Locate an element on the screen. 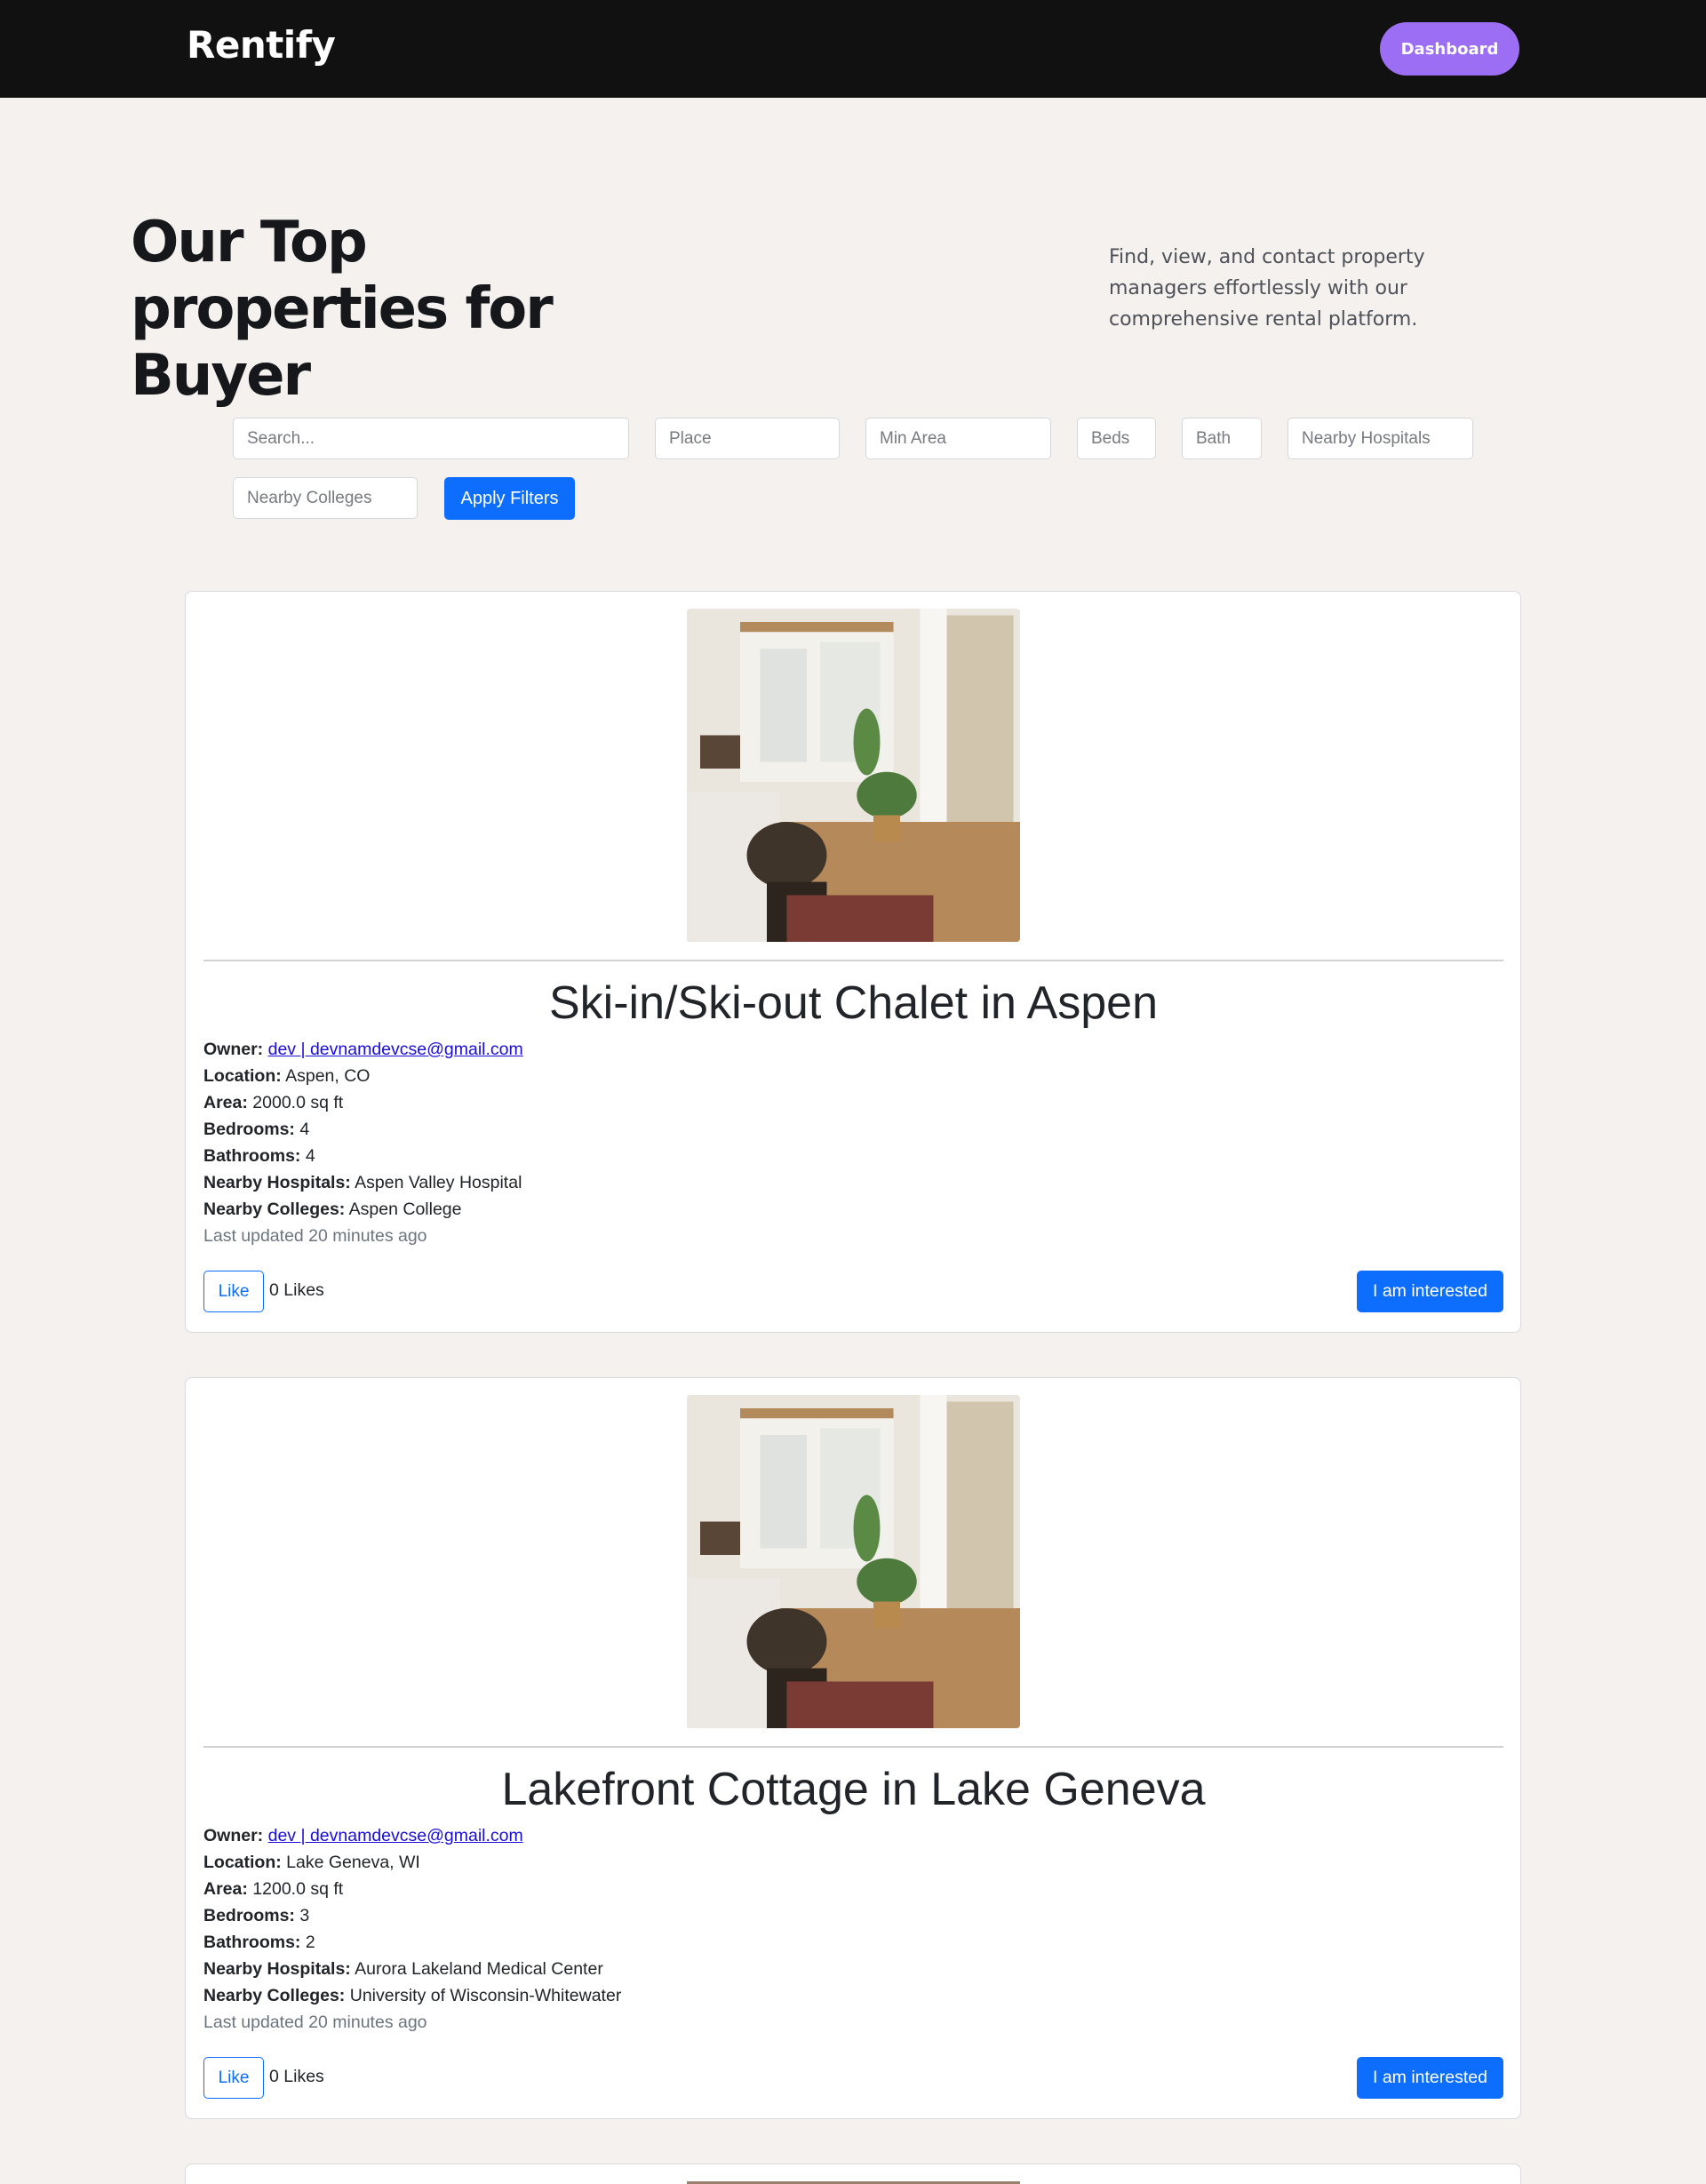 This screenshot has height=2184, width=1706. colleges-value: Aspen College is located at coordinates (405, 1209).